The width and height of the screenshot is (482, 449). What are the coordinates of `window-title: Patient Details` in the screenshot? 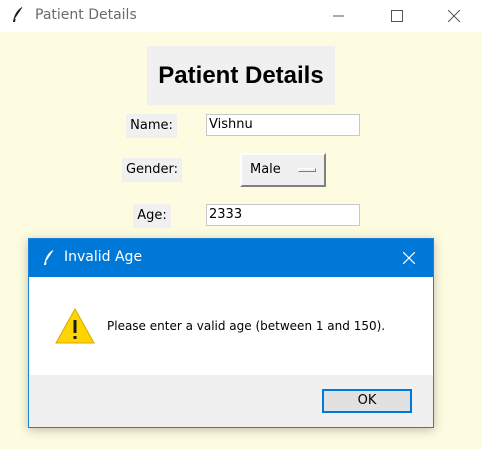 It's located at (86, 15).